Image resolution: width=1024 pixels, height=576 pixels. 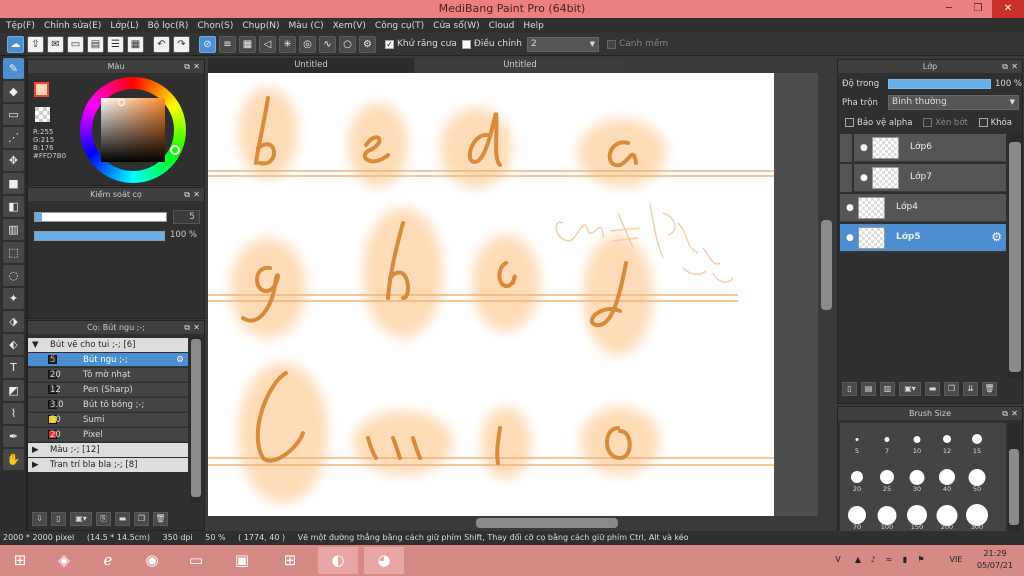 I want to click on menu-color: Màu (C), so click(x=306, y=26).